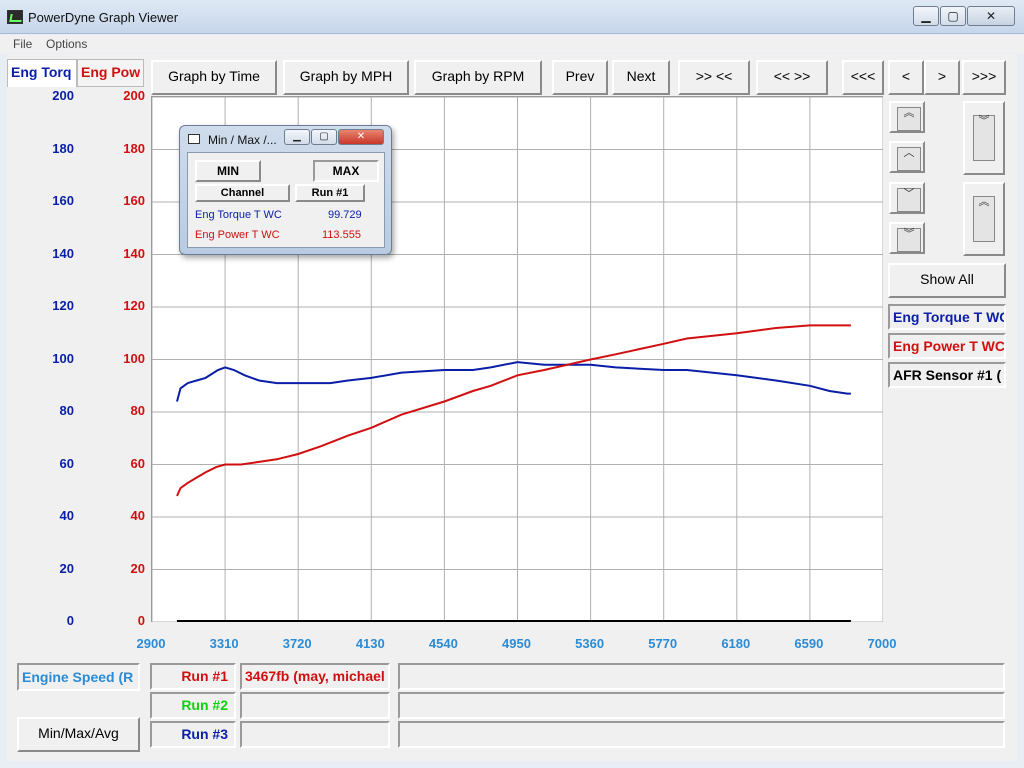 The width and height of the screenshot is (1024, 768). I want to click on popup-minimize-button: ▁, so click(297, 137).